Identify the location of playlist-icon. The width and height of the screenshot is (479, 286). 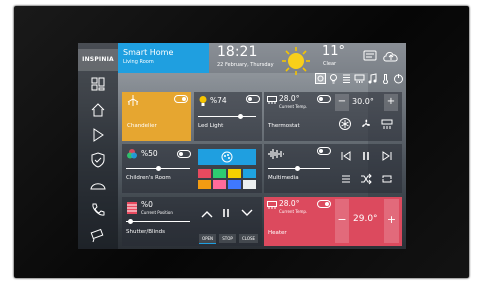
(346, 179).